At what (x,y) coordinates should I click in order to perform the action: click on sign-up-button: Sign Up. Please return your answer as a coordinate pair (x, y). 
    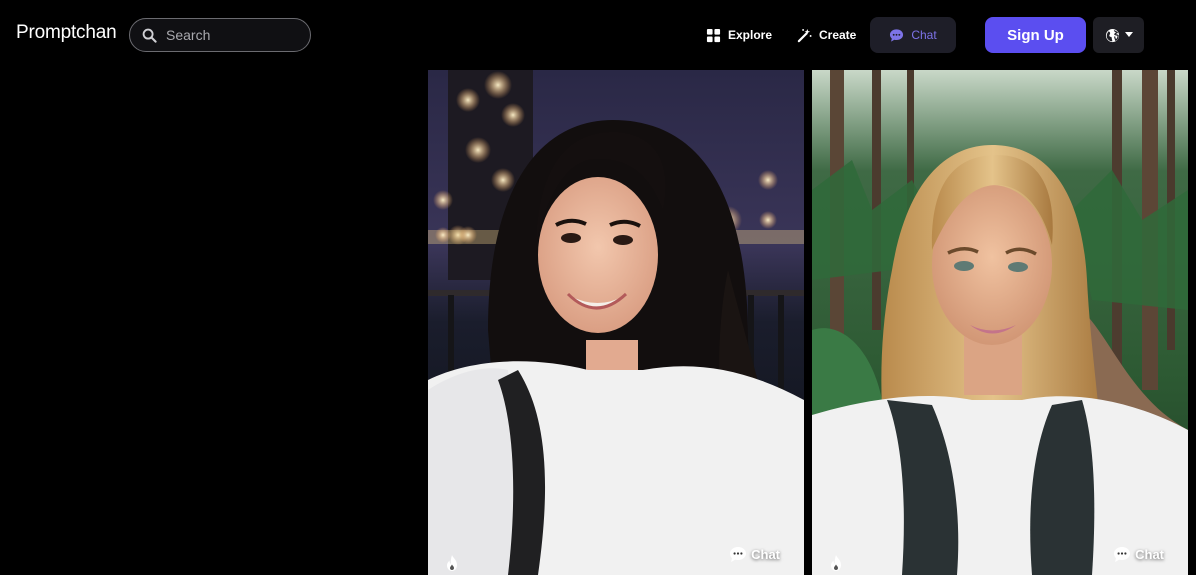
    Looking at the image, I should click on (1035, 35).